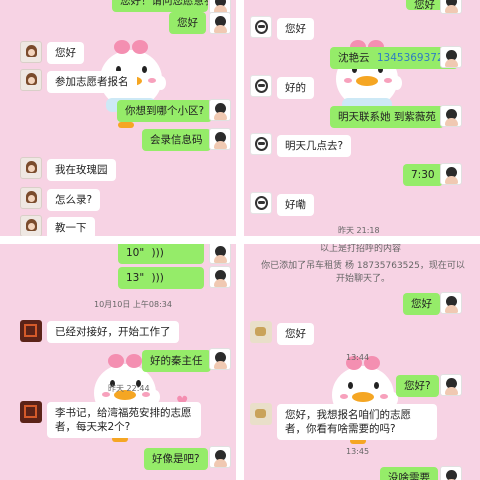 This screenshot has width=480, height=480. Describe the element at coordinates (176, 361) in the screenshot. I see `message-bubble-sent: 好的秦主任` at that location.